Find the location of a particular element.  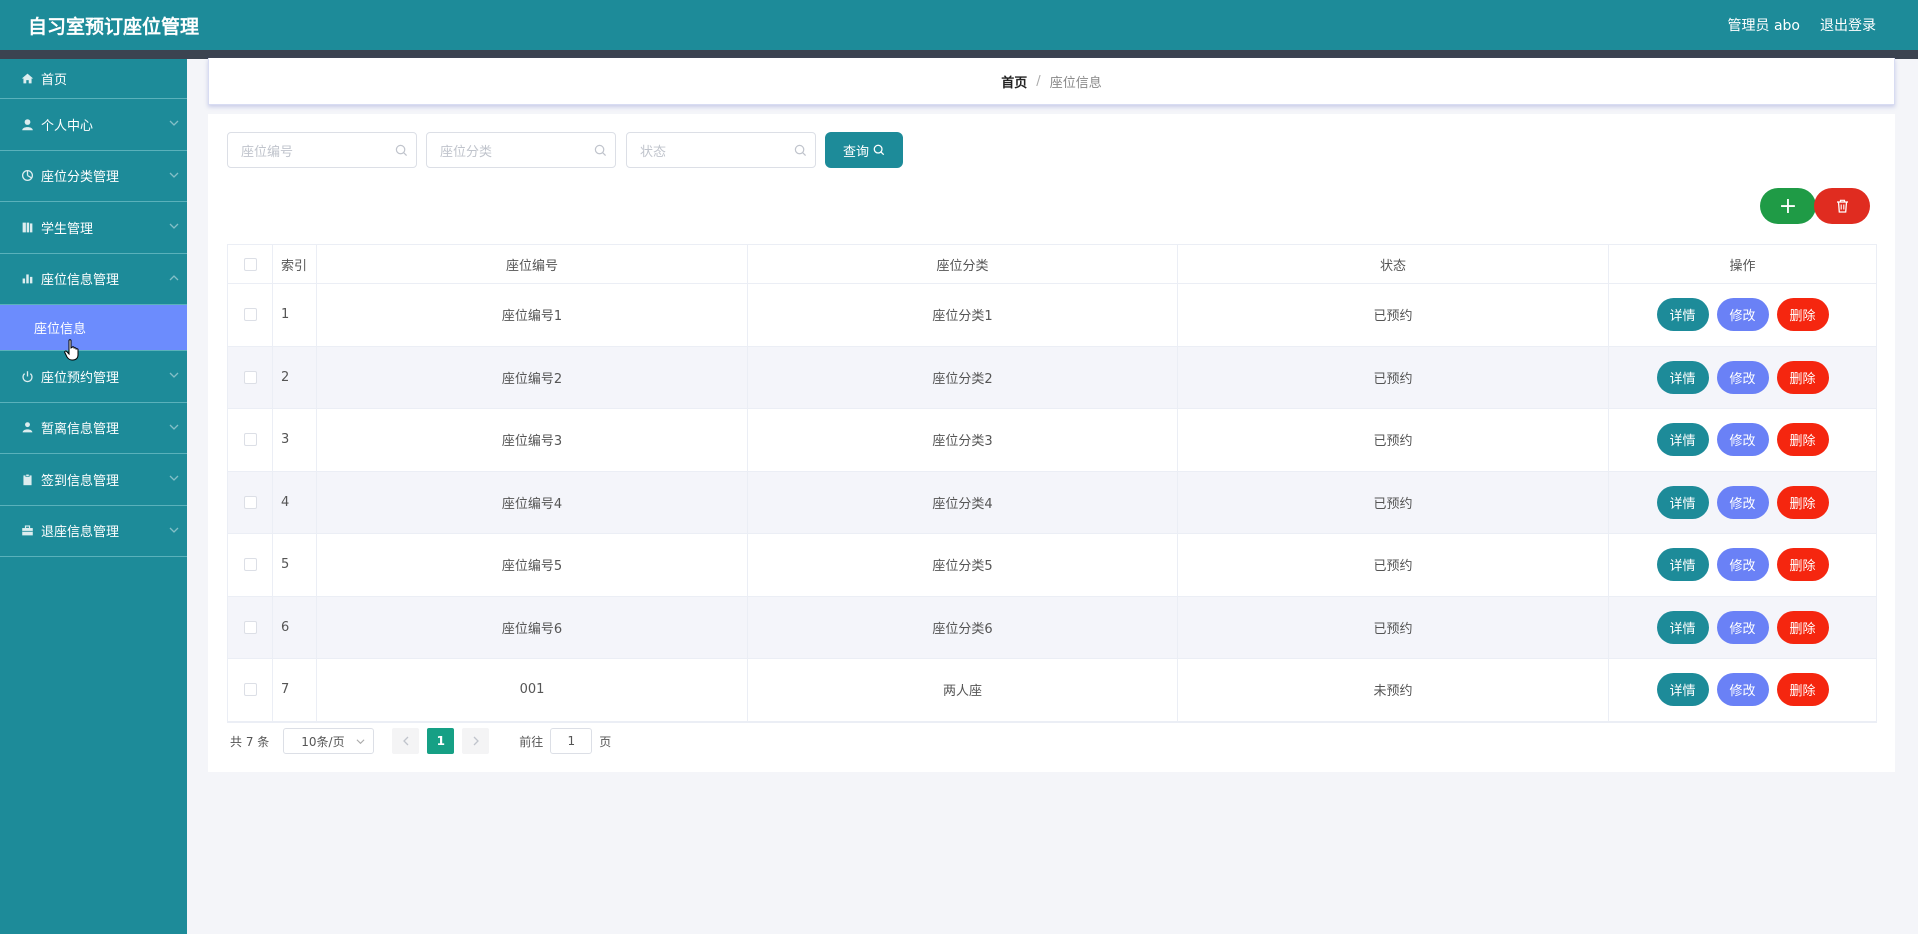

home-icon is located at coordinates (27, 79).